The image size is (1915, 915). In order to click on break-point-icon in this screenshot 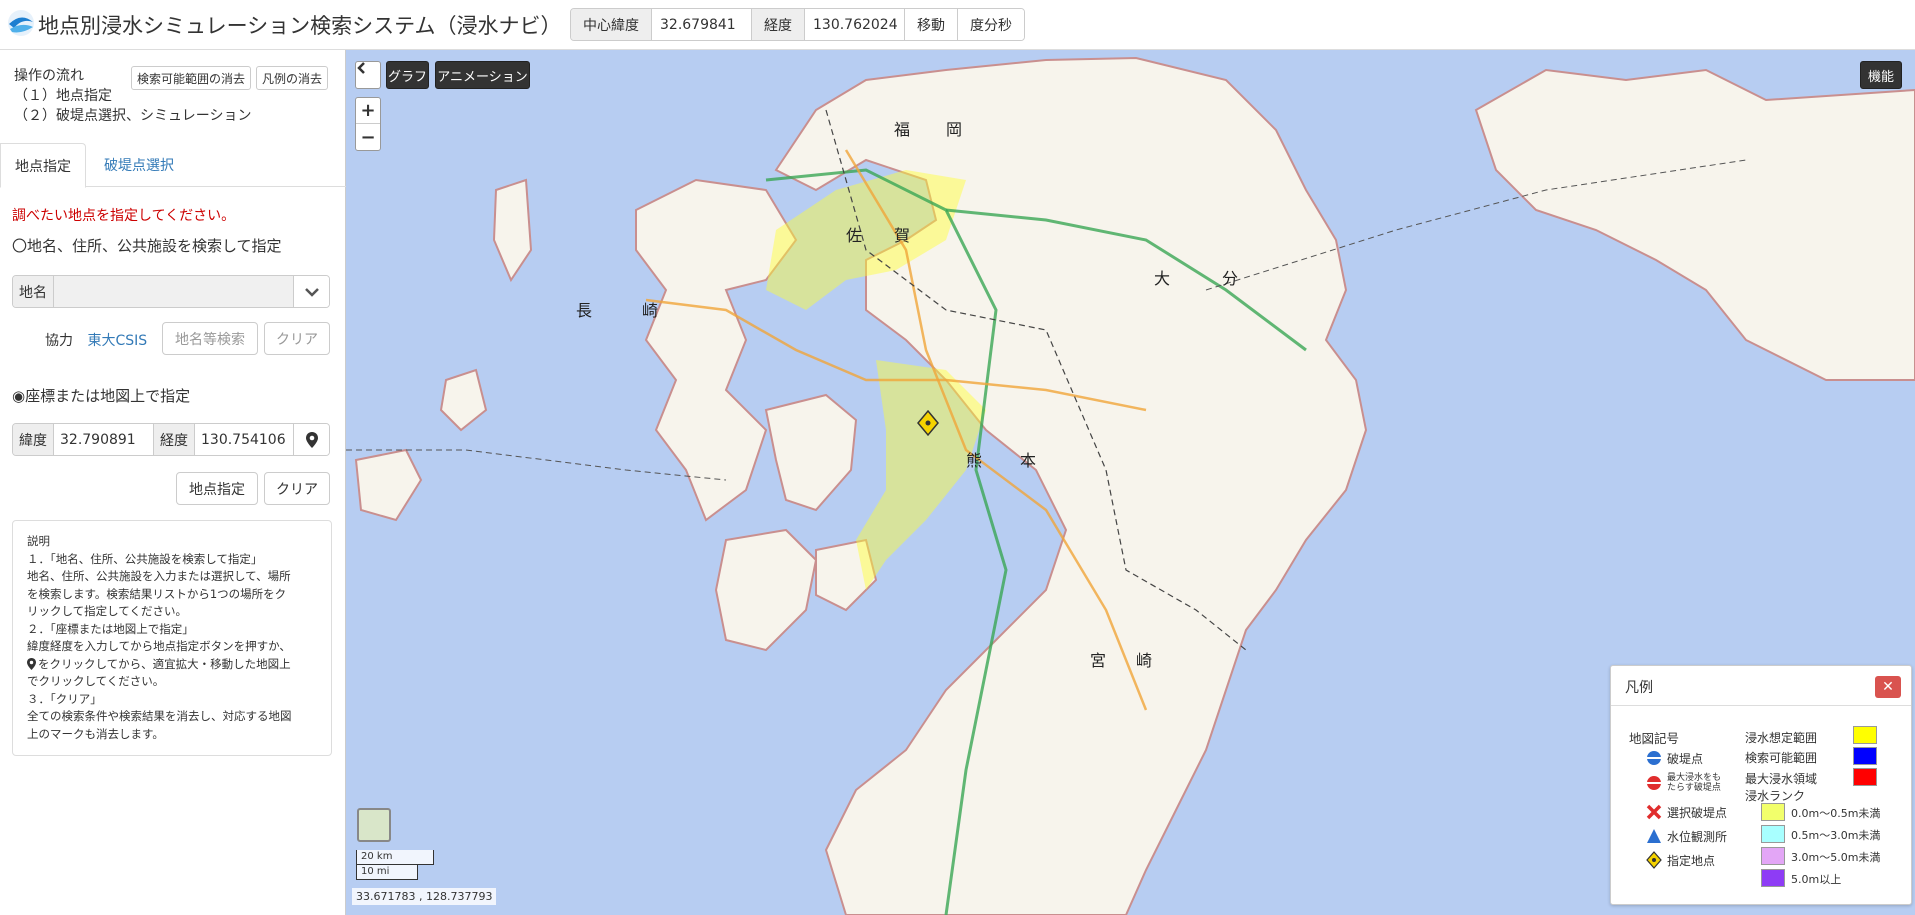, I will do `click(1654, 758)`.